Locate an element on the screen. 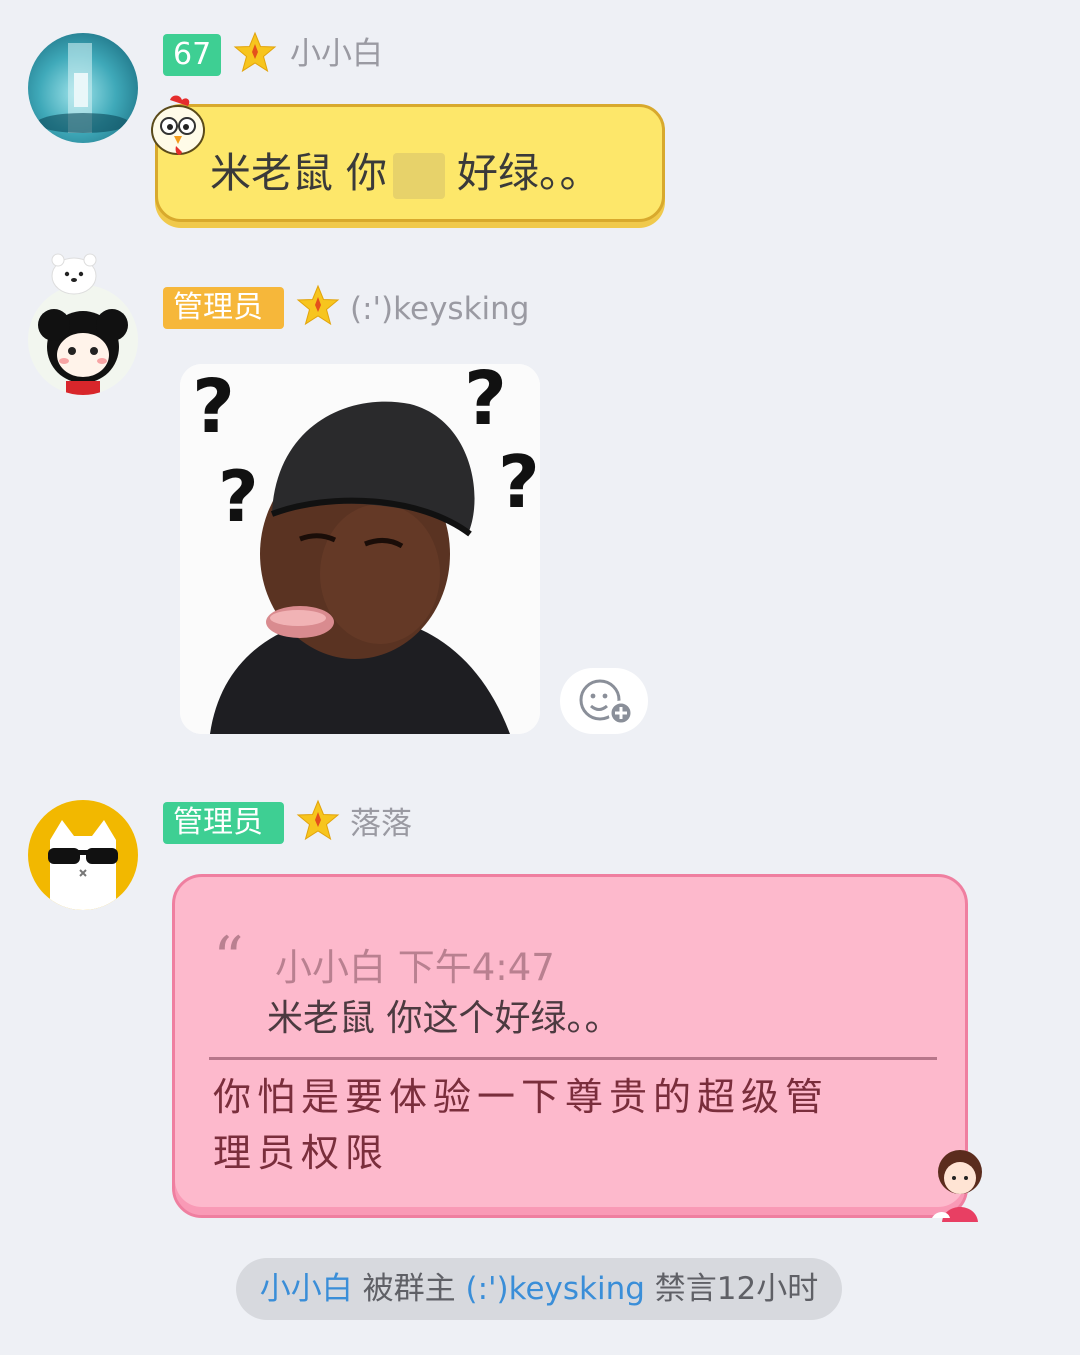 Image resolution: width=1080 pixels, height=1355 pixels. message-text: 你怕是要体验一下尊贵的超级管理员权限 is located at coordinates (521, 1125).